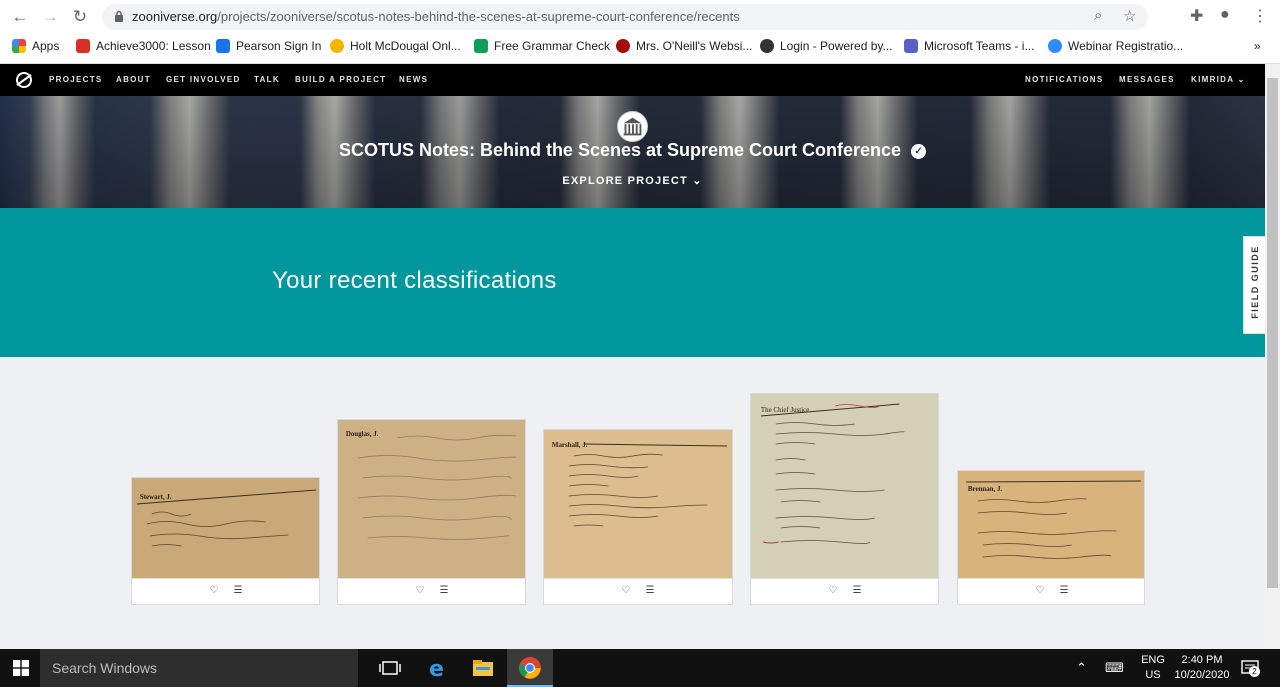  Describe the element at coordinates (632, 180) in the screenshot. I see `explore-project-button: EXPLORE PROJECT ⌄` at that location.